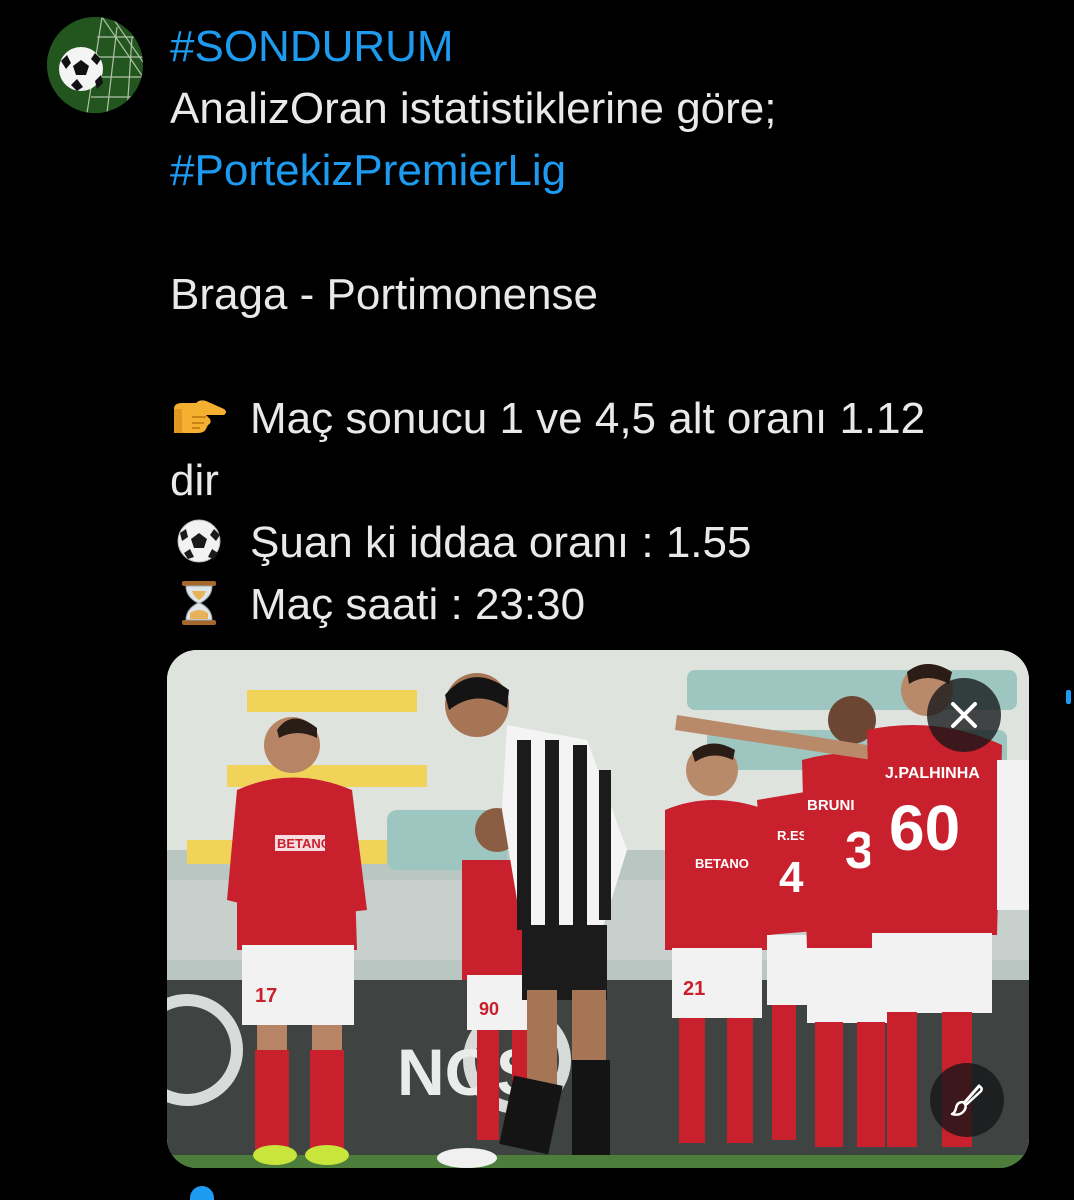 This screenshot has width=1074, height=1200. What do you see at coordinates (791, 877) in the screenshot?
I see `jersey-number-4: 4` at bounding box center [791, 877].